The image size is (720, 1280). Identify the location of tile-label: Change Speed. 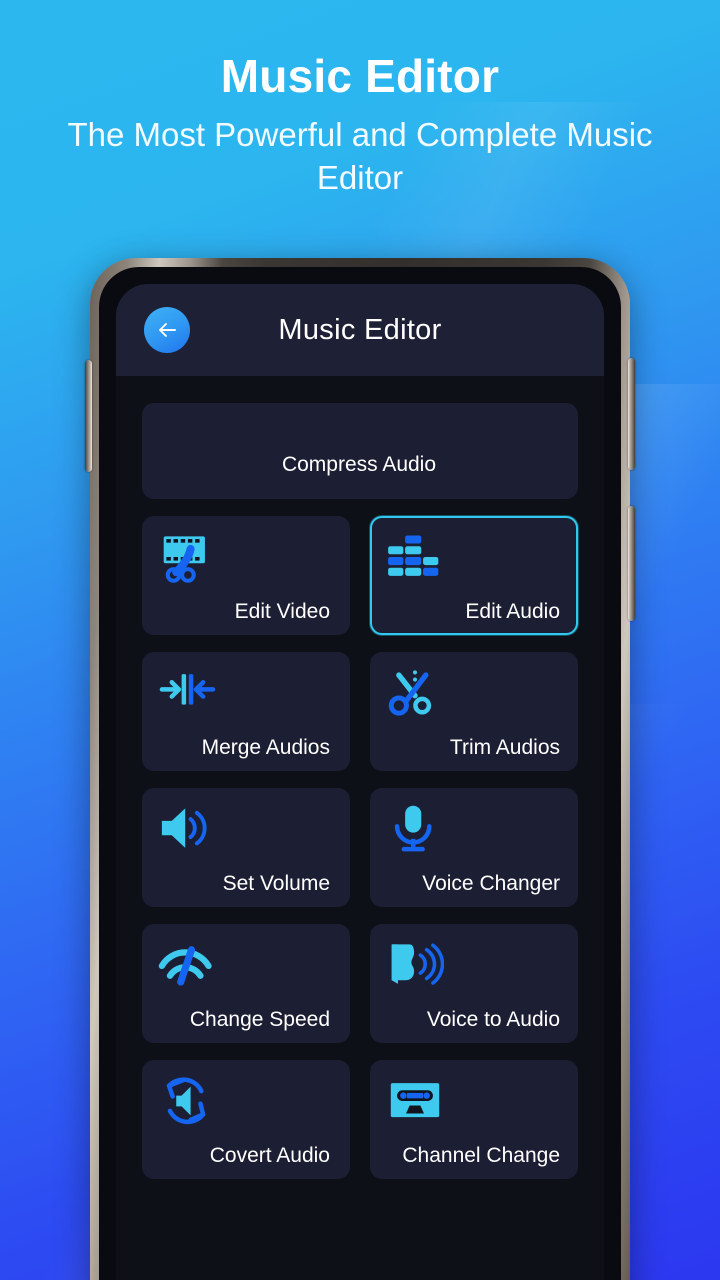
(259, 1019).